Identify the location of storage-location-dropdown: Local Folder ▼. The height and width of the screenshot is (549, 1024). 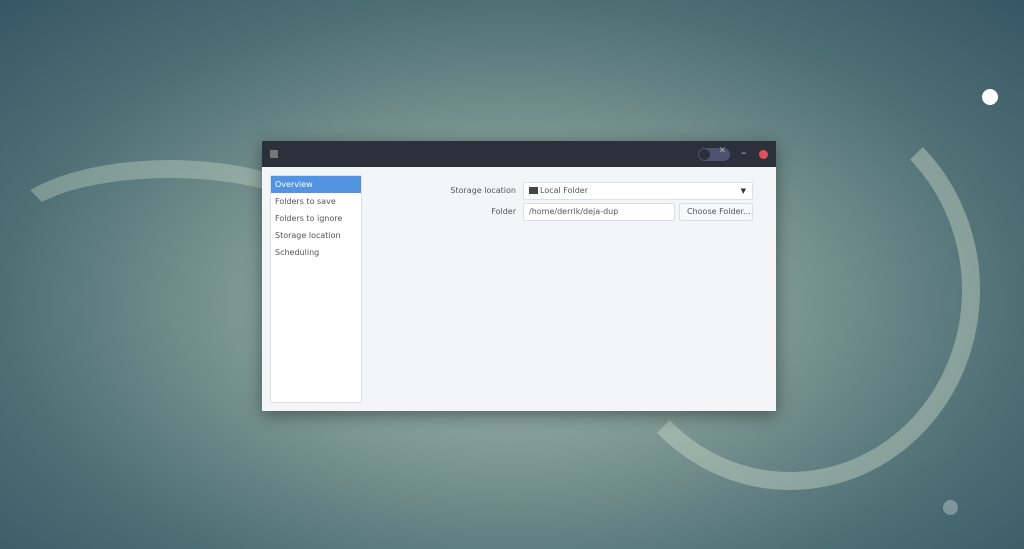
(638, 191).